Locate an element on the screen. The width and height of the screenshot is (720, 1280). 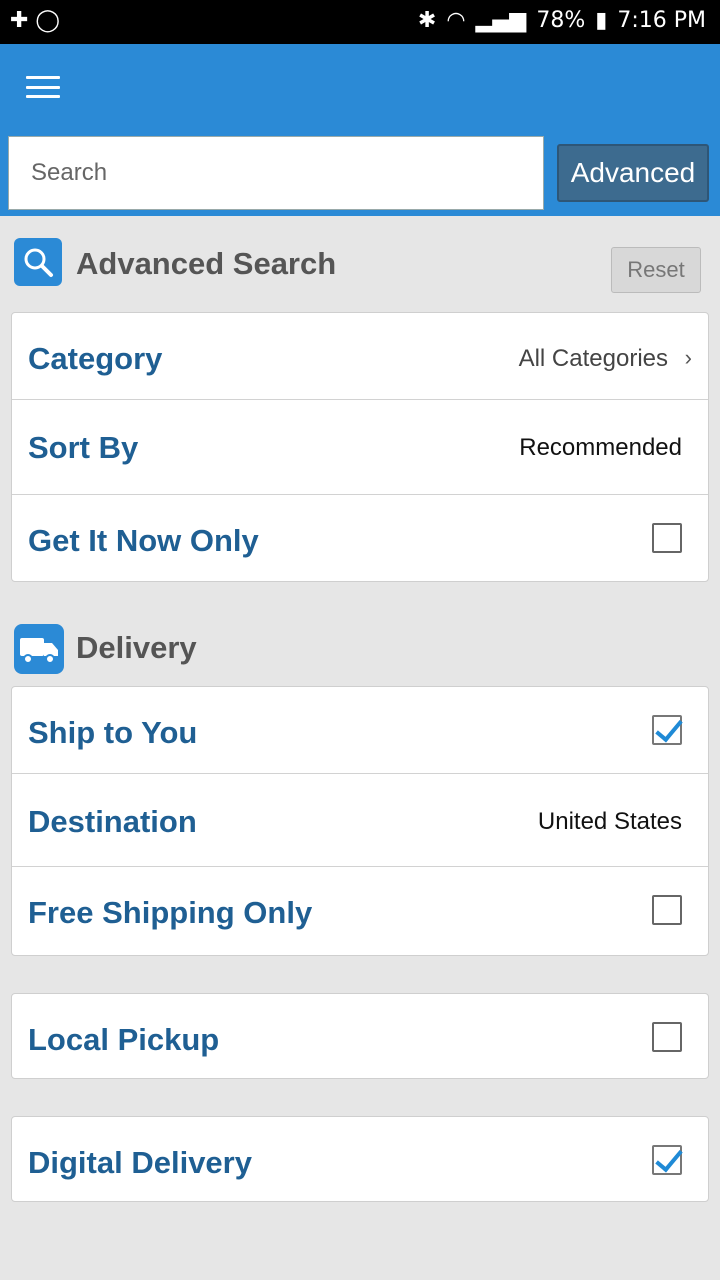
reset-button: Reset is located at coordinates (656, 270).